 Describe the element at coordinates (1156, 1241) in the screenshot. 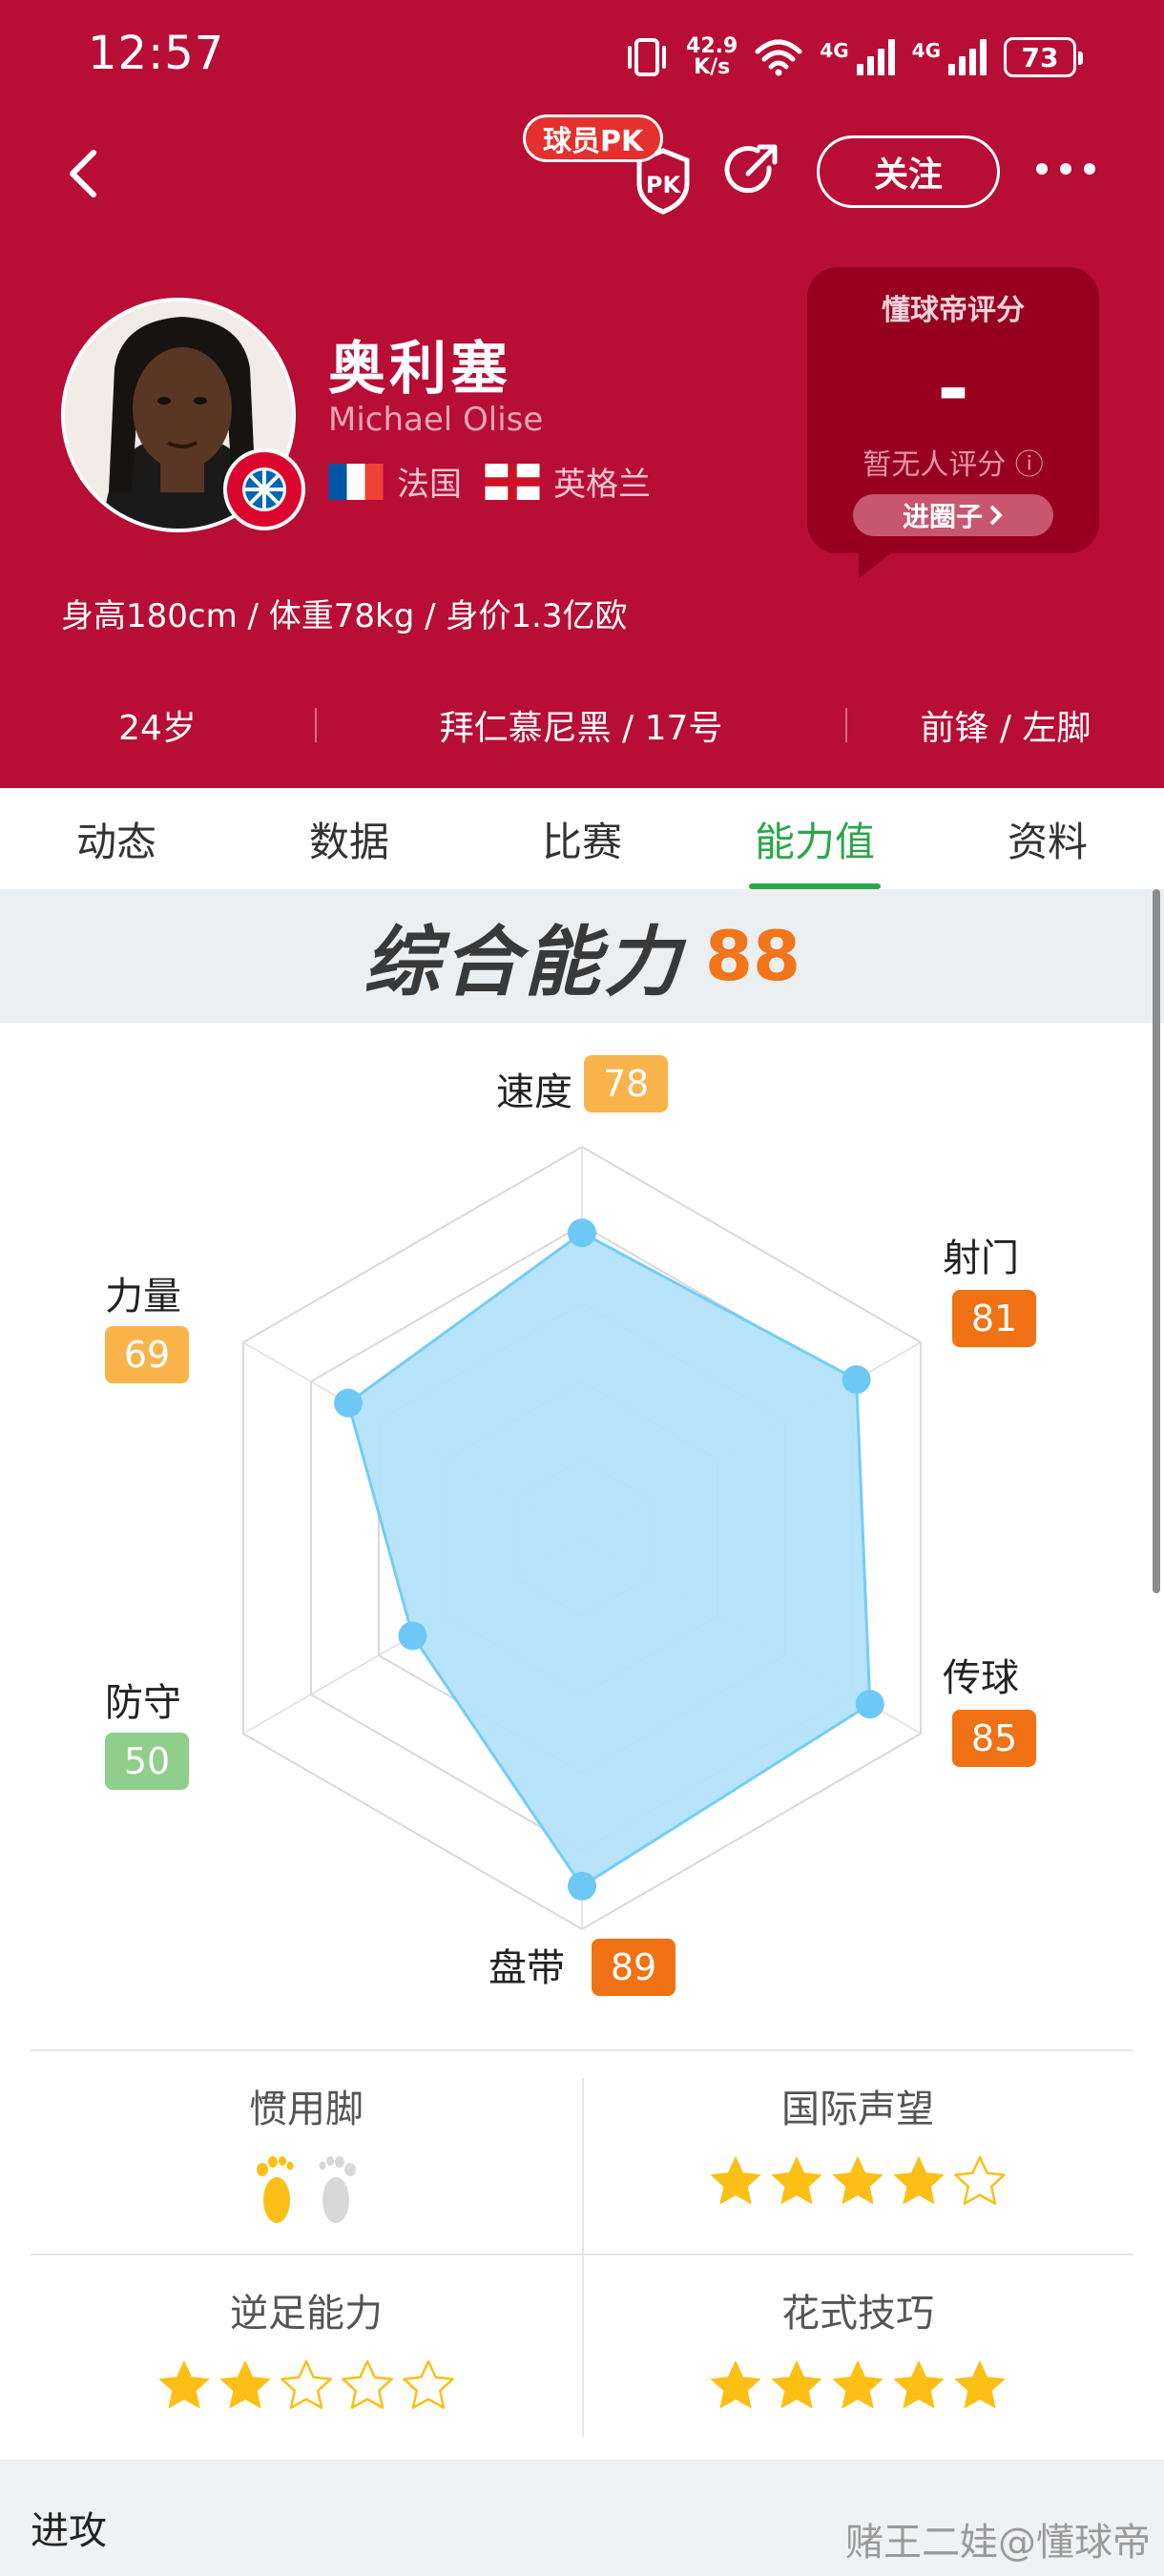

I see `scrollbar` at that location.